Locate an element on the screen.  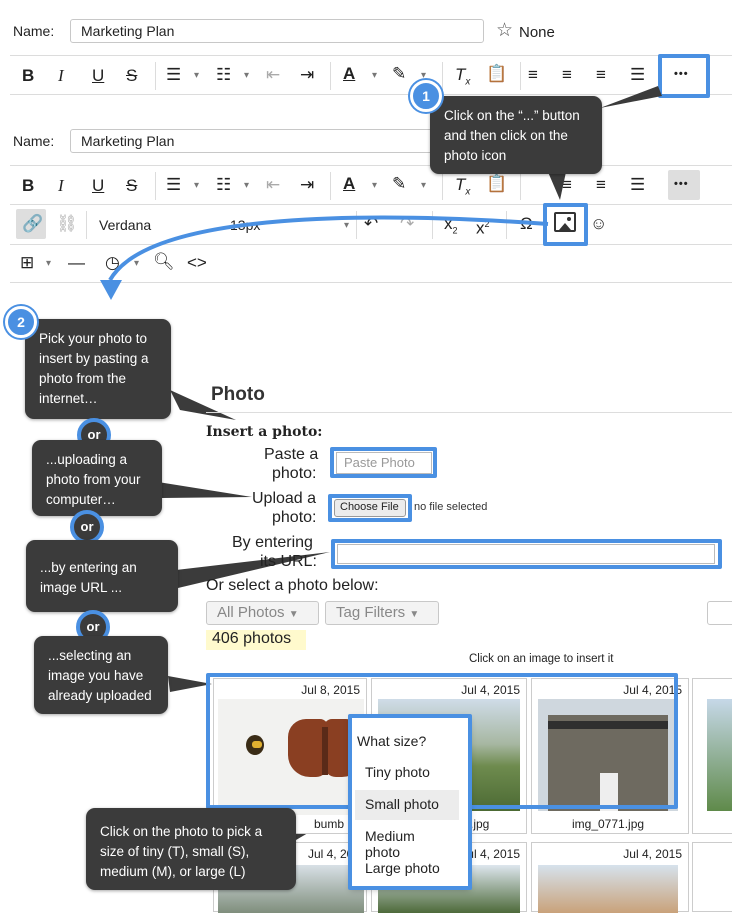
or-badge: or is located at coordinates (87, 527).